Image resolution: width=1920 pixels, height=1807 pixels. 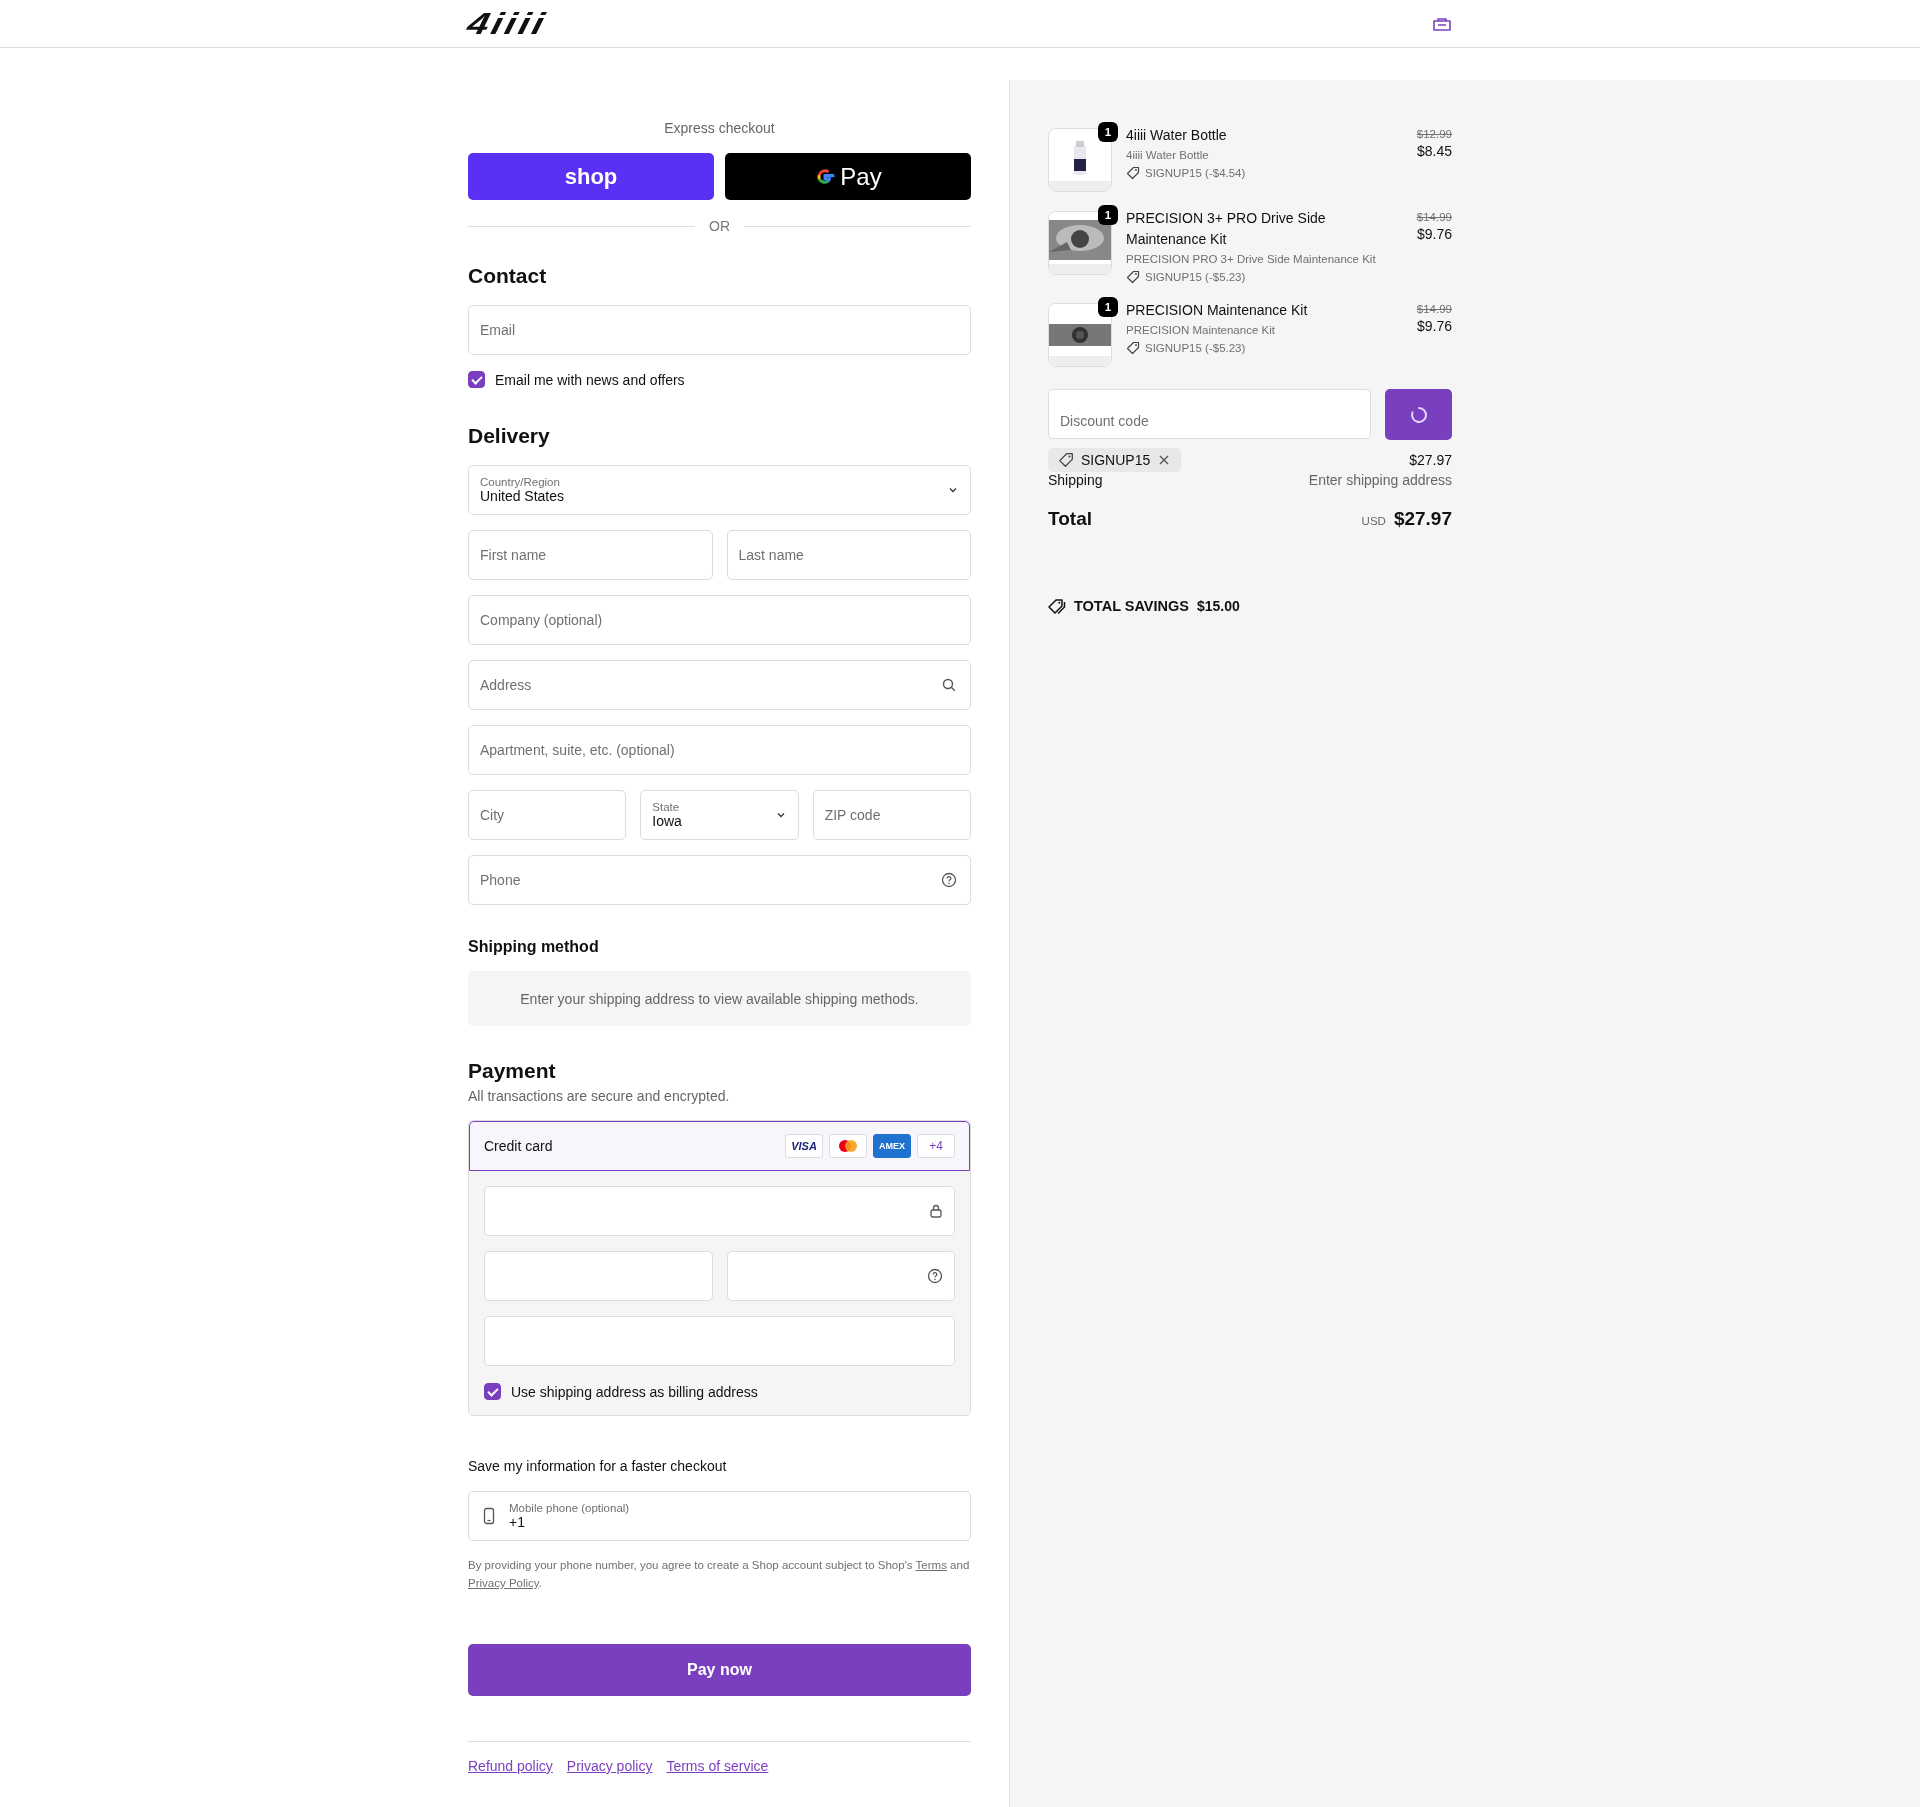 I want to click on product-variant: PRECISION PRO 3+ Drive Side Maintenance Kit, so click(x=1251, y=259).